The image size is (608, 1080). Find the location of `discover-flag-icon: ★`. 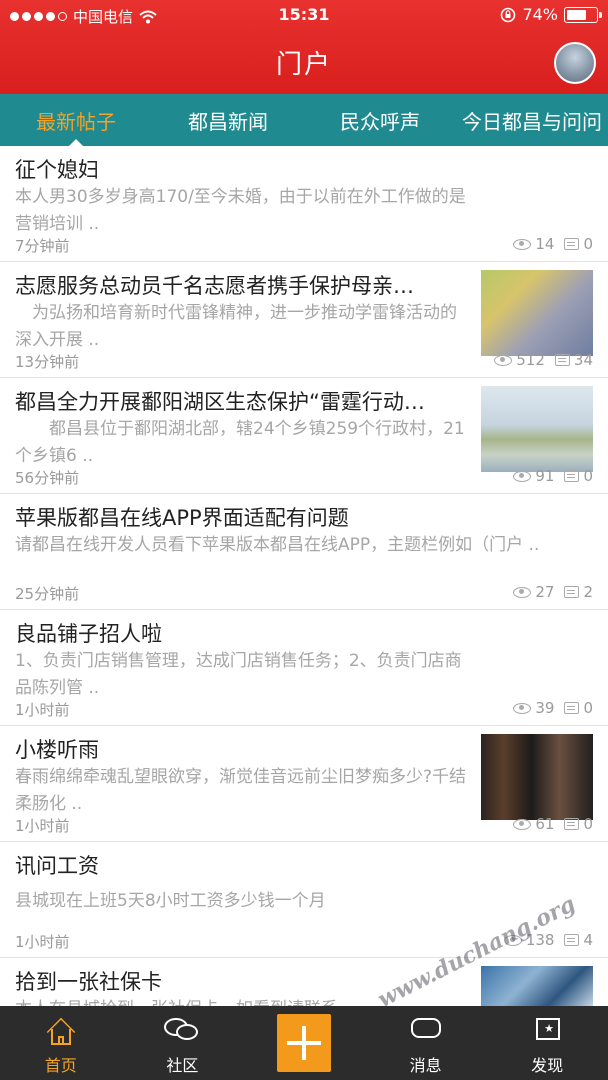

discover-flag-icon: ★ is located at coordinates (547, 1030).